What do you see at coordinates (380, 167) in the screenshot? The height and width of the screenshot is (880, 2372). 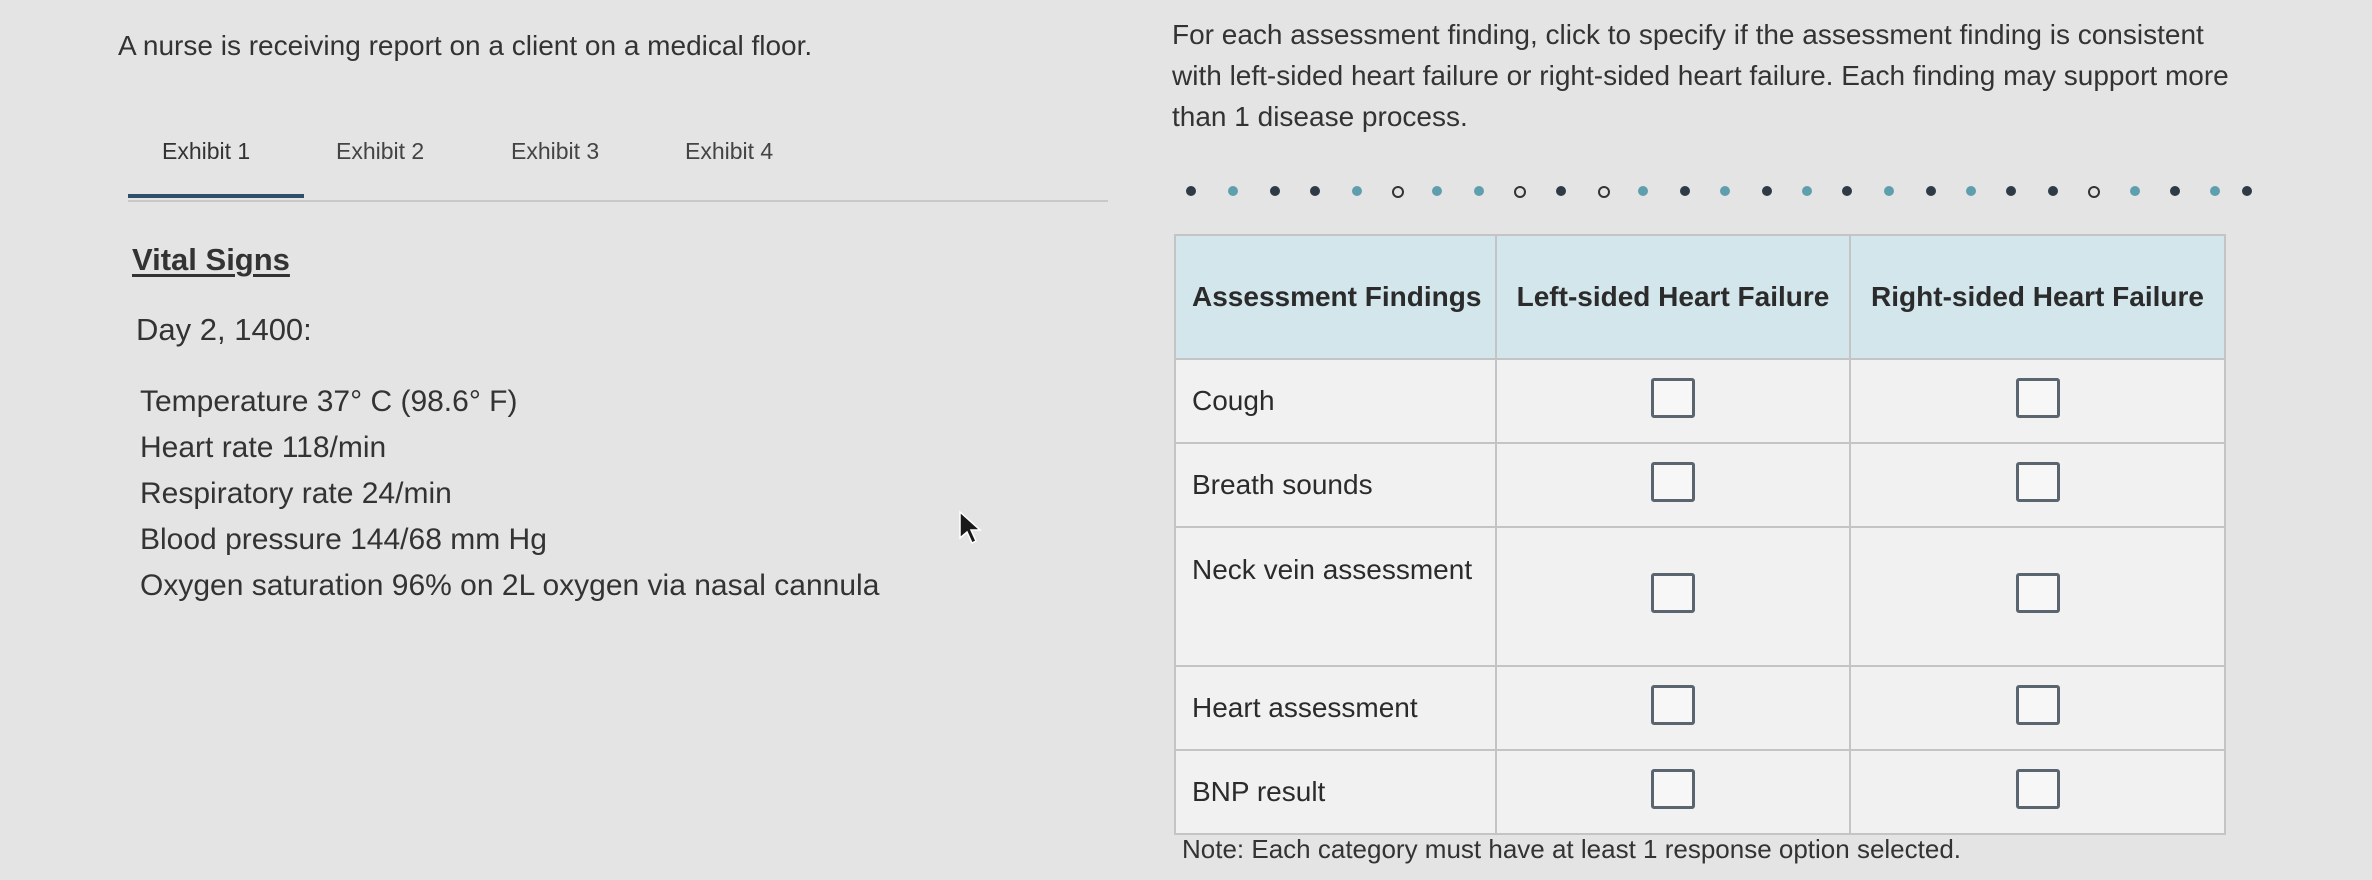 I see `tab-exhibit-2: Exhibit 2` at bounding box center [380, 167].